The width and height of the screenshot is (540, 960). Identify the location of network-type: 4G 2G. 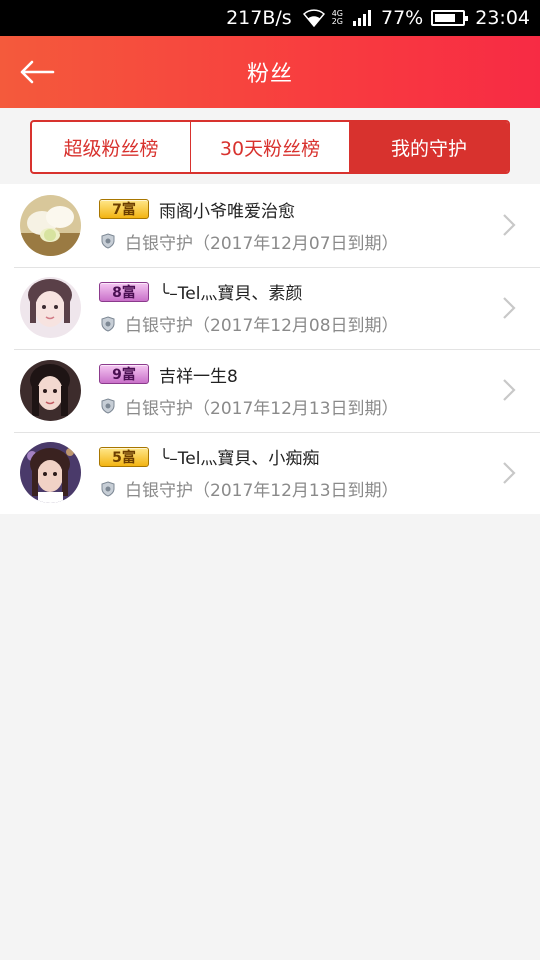
(337, 17).